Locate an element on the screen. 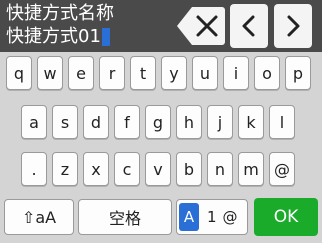 The height and width of the screenshot is (243, 322). key-d: d is located at coordinates (96, 122).